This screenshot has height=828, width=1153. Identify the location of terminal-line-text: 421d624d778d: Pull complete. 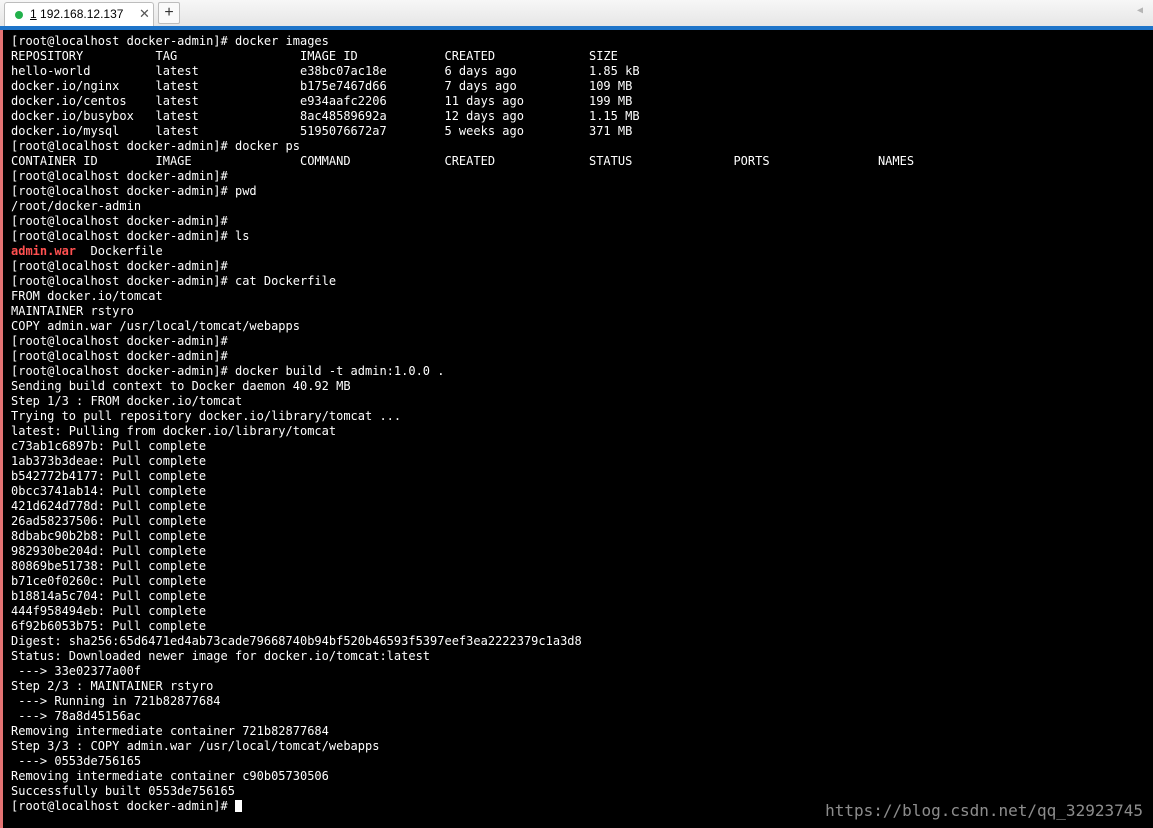
(109, 506).